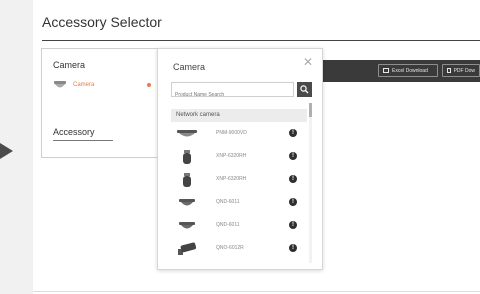 This screenshot has height=294, width=480. Describe the element at coordinates (231, 133) in the screenshot. I see `product-name: PNM-9000VD` at that location.